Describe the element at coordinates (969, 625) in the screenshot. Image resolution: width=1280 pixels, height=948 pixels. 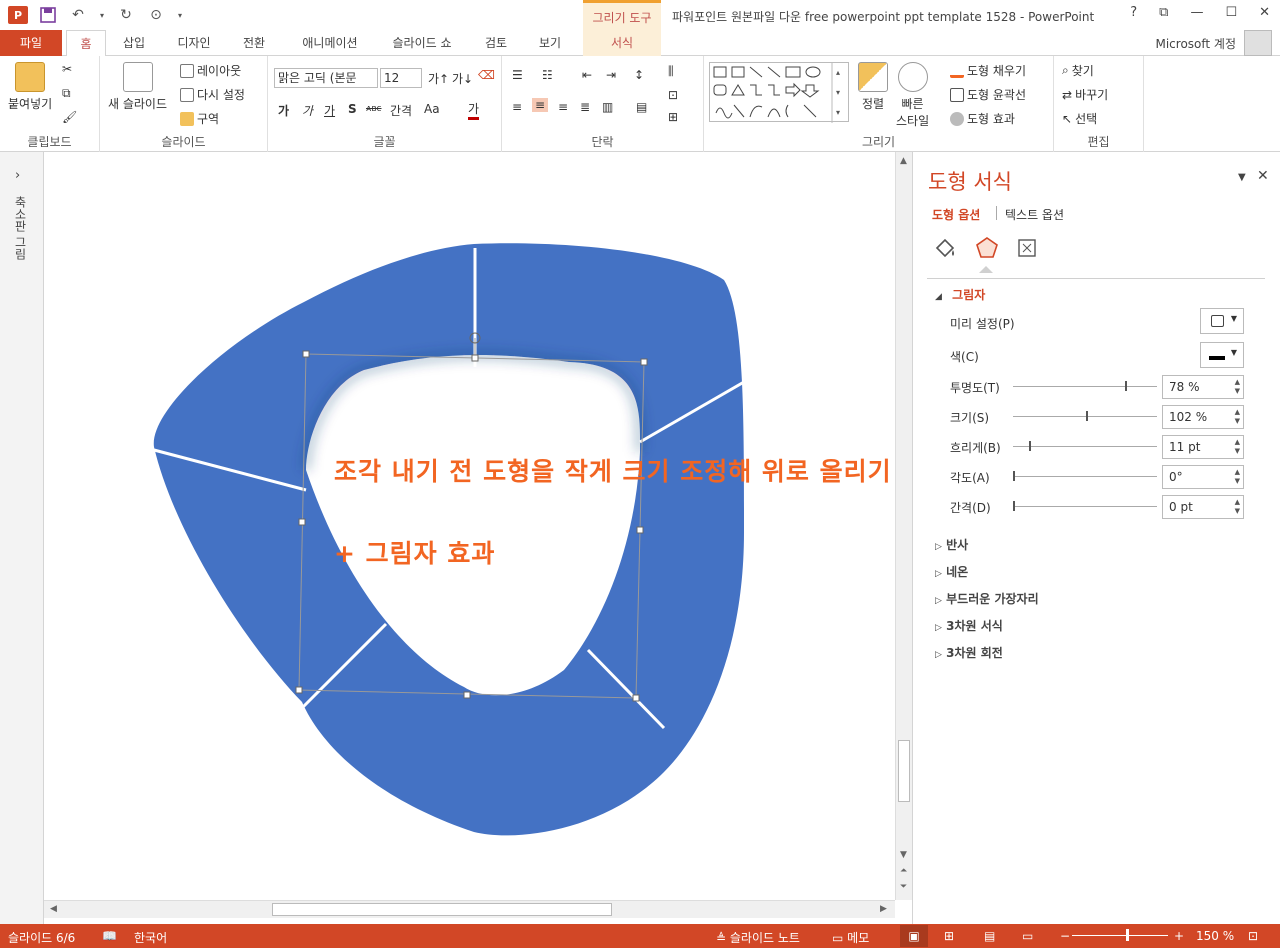
I see `3d-format-section-header: ▷ 3차원 서식` at that location.